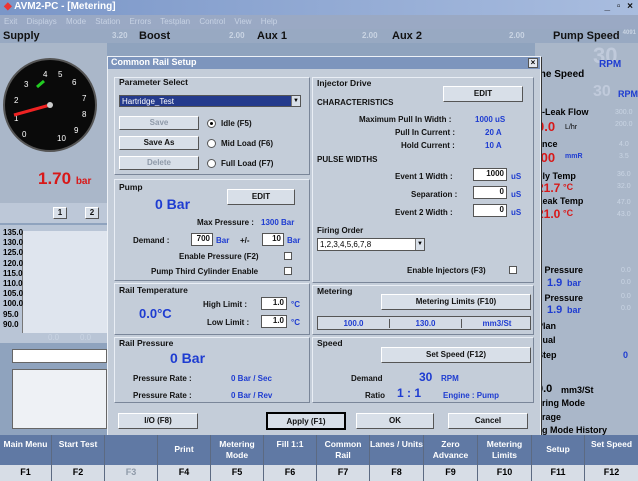 This screenshot has height=481, width=638. Describe the element at coordinates (555, 310) in the screenshot. I see `pressure-b-value: 1.9` at that location.